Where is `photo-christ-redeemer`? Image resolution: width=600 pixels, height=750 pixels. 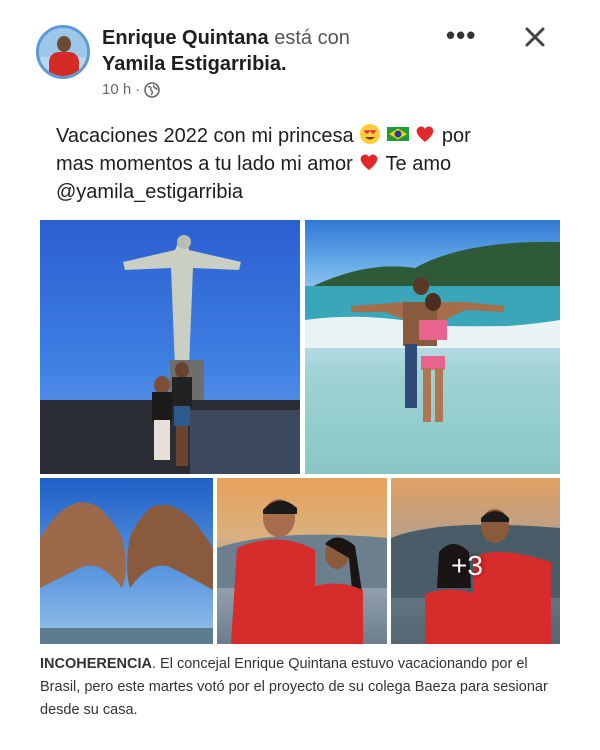
photo-christ-redeemer is located at coordinates (170, 347).